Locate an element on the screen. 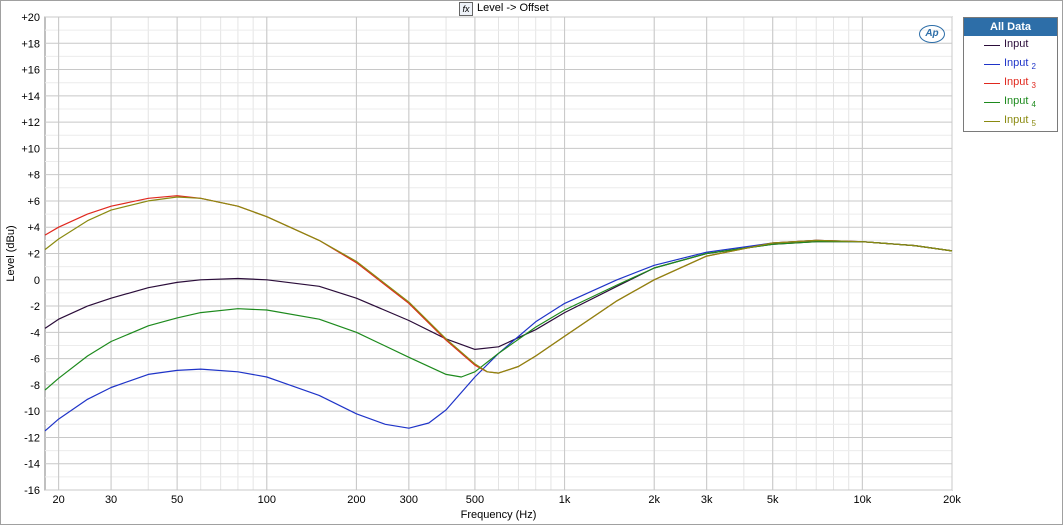 This screenshot has width=1063, height=525. y-tick-label: -8 is located at coordinates (35, 386).